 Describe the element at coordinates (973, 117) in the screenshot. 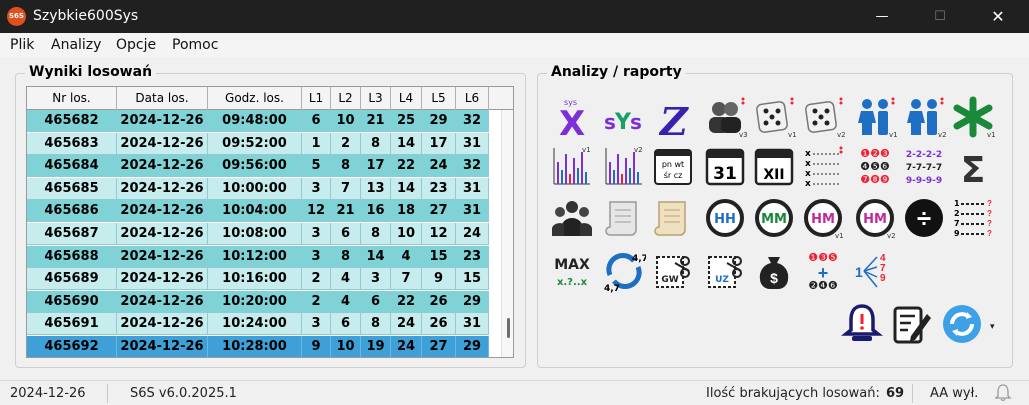

I see `green-star-icon: v1` at that location.